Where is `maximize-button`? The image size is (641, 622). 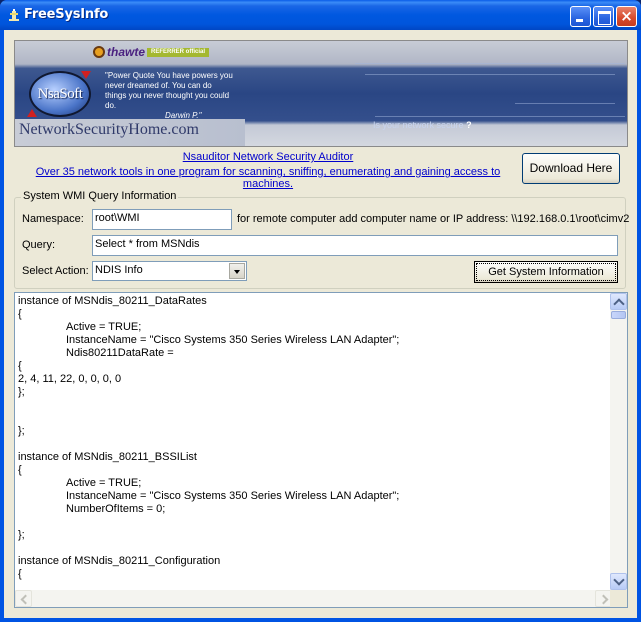 maximize-button is located at coordinates (603, 16).